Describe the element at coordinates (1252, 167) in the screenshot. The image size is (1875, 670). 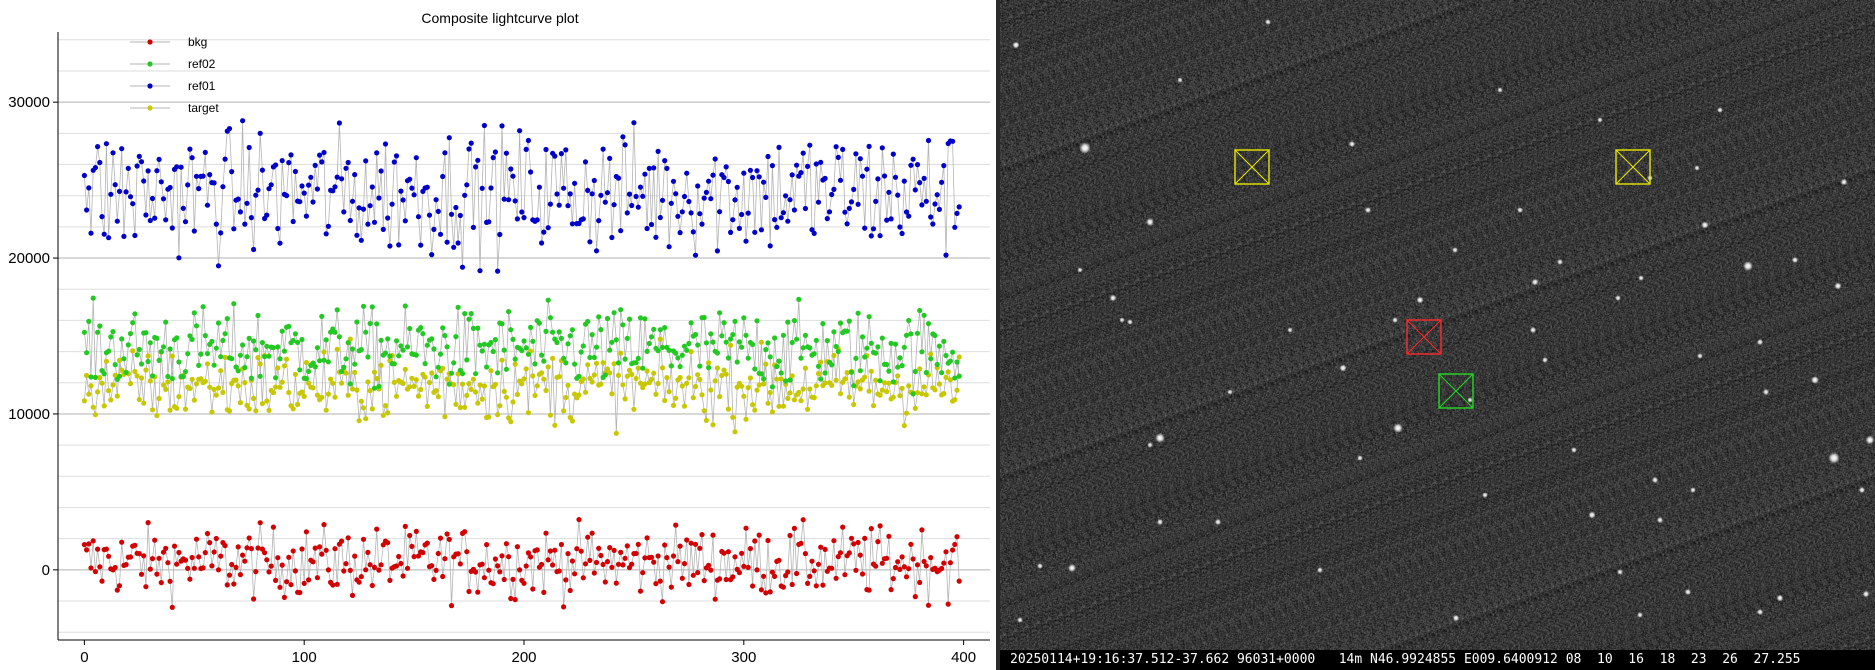
I see `aperture-marker-ref01` at that location.